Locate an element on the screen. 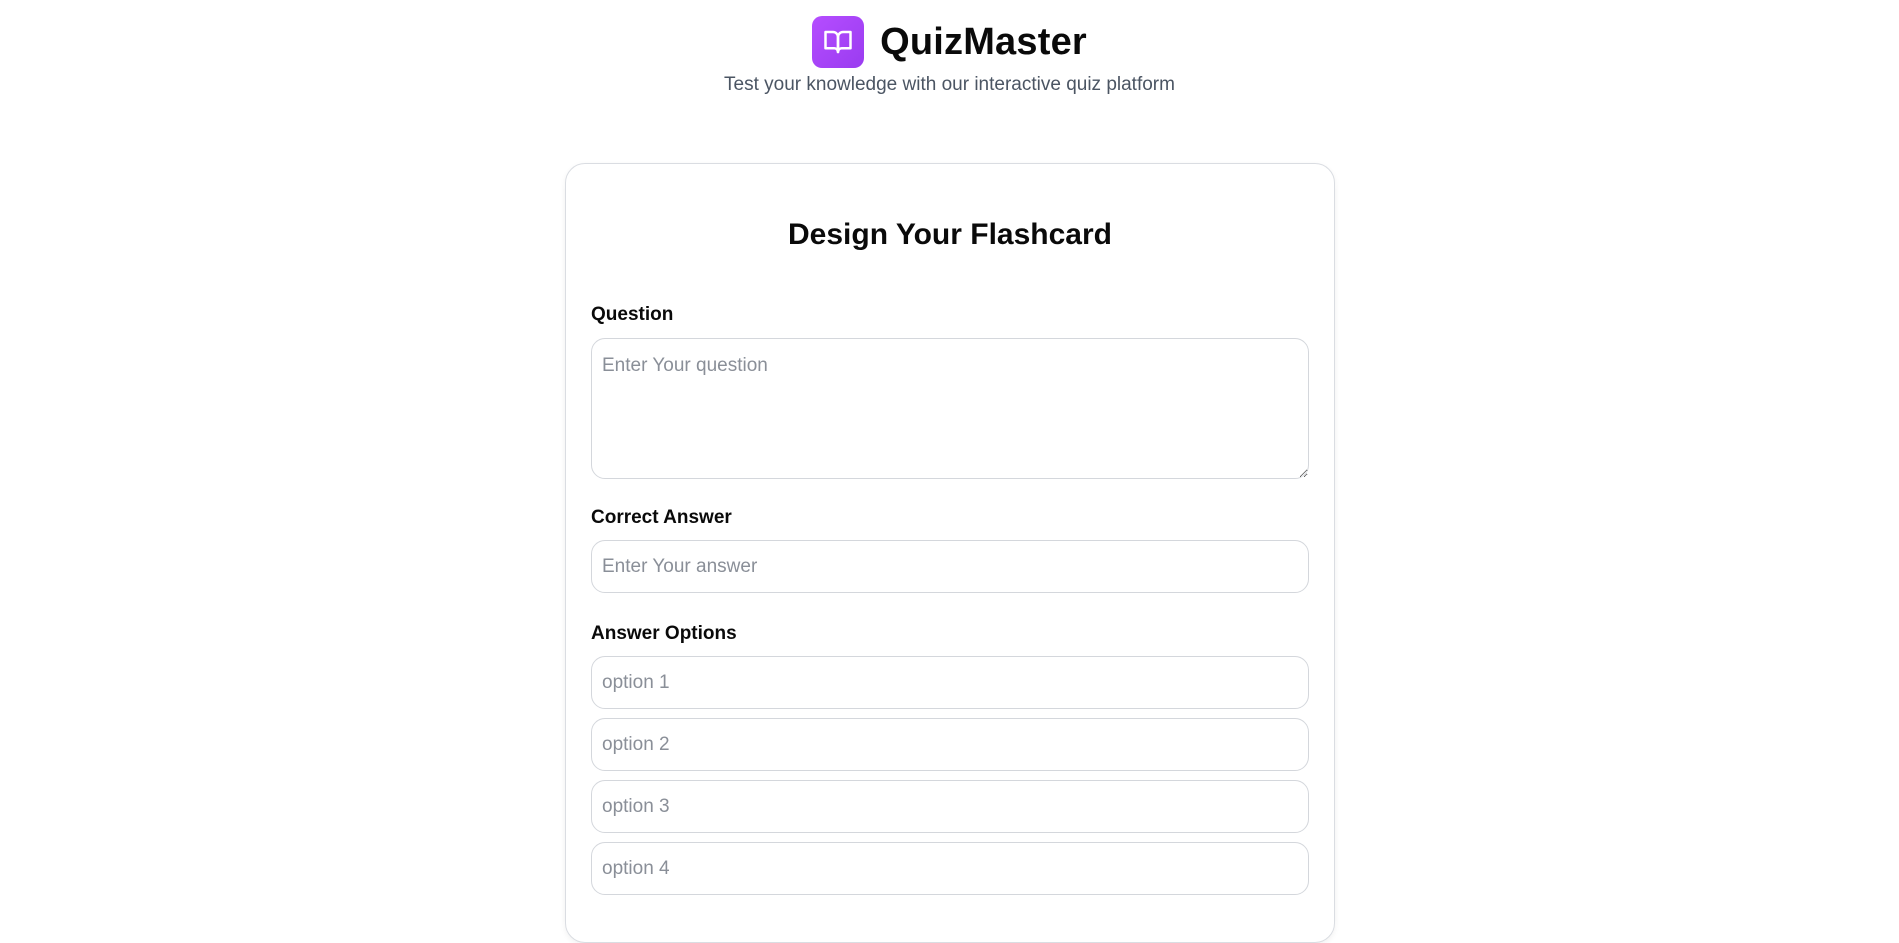 The image size is (1899, 943). brand: QuizMaster is located at coordinates (949, 42).